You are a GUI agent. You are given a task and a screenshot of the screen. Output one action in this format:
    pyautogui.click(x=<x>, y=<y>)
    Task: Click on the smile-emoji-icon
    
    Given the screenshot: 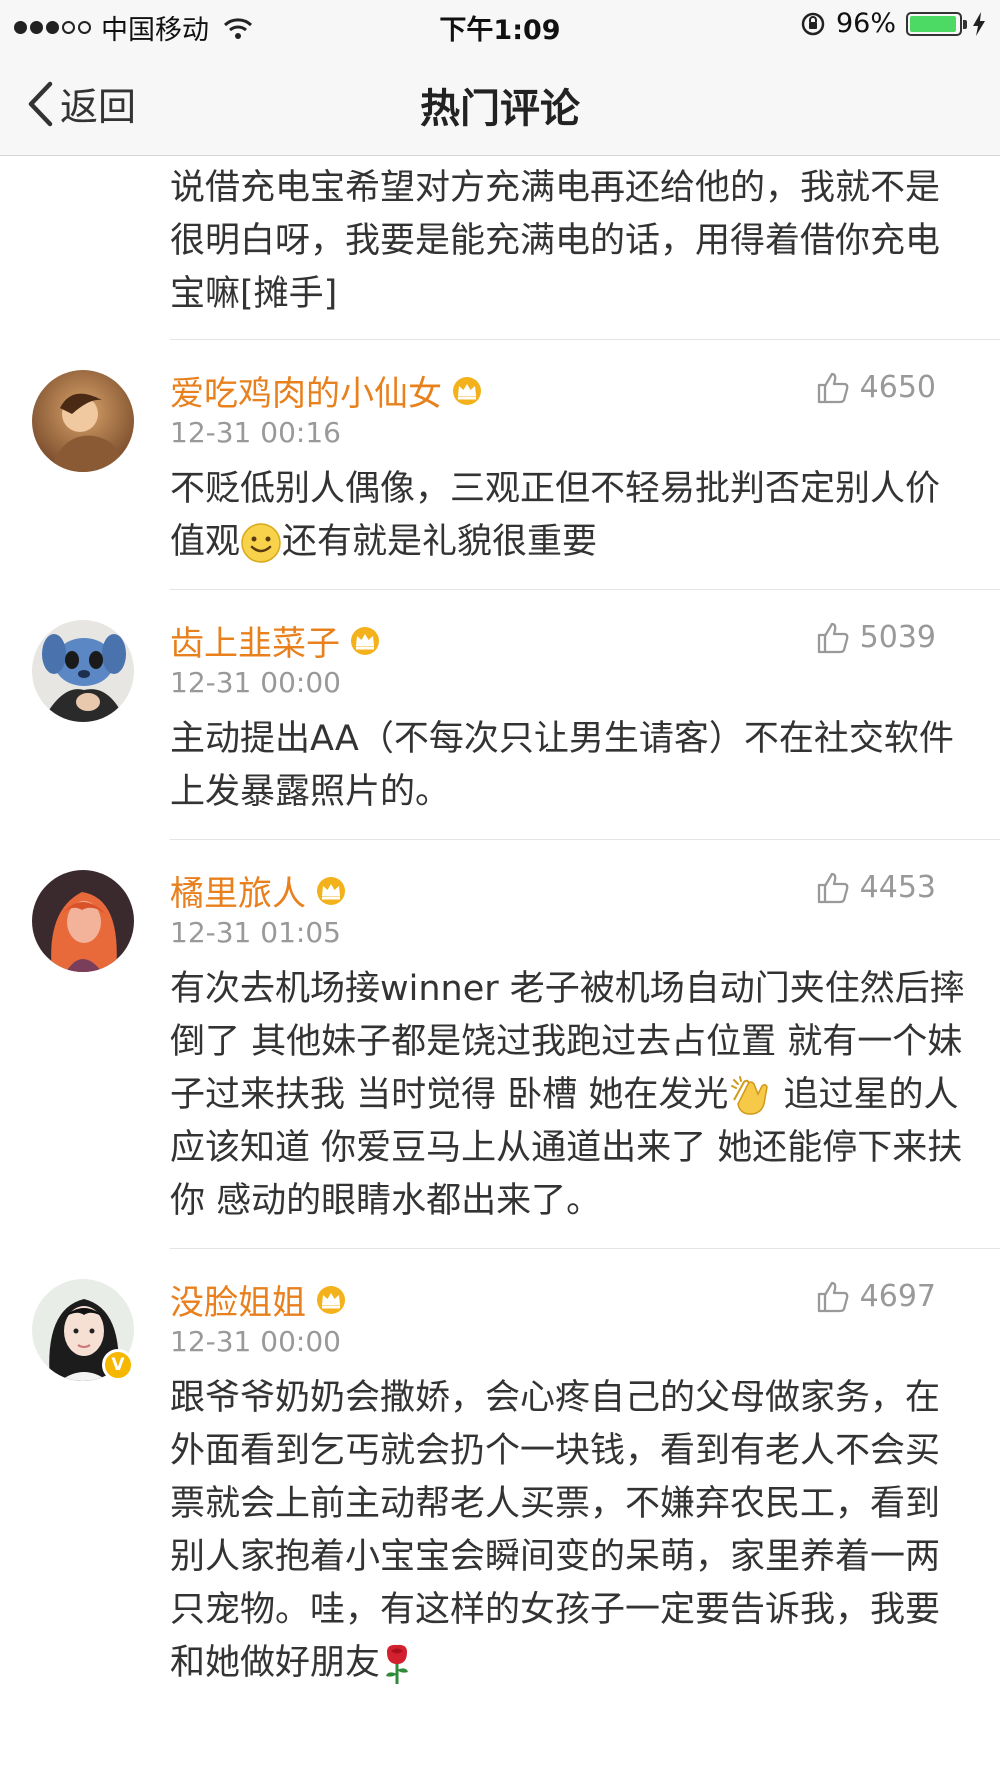 What is the action you would take?
    pyautogui.click(x=261, y=543)
    